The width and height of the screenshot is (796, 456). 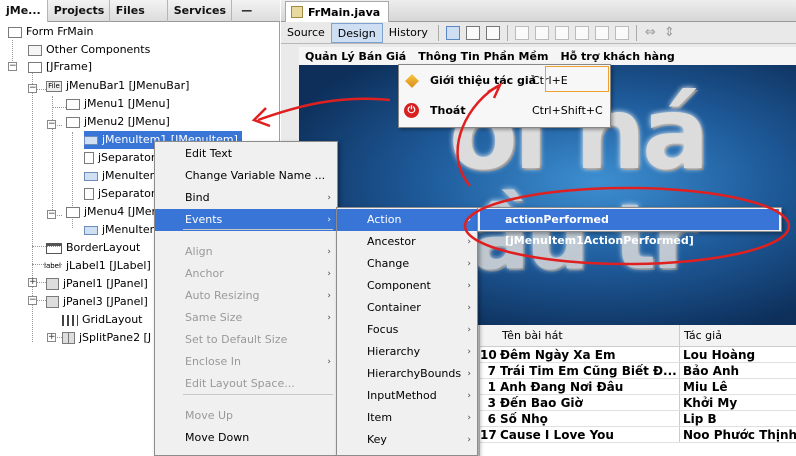 I want to click on history-button: History, so click(x=408, y=33).